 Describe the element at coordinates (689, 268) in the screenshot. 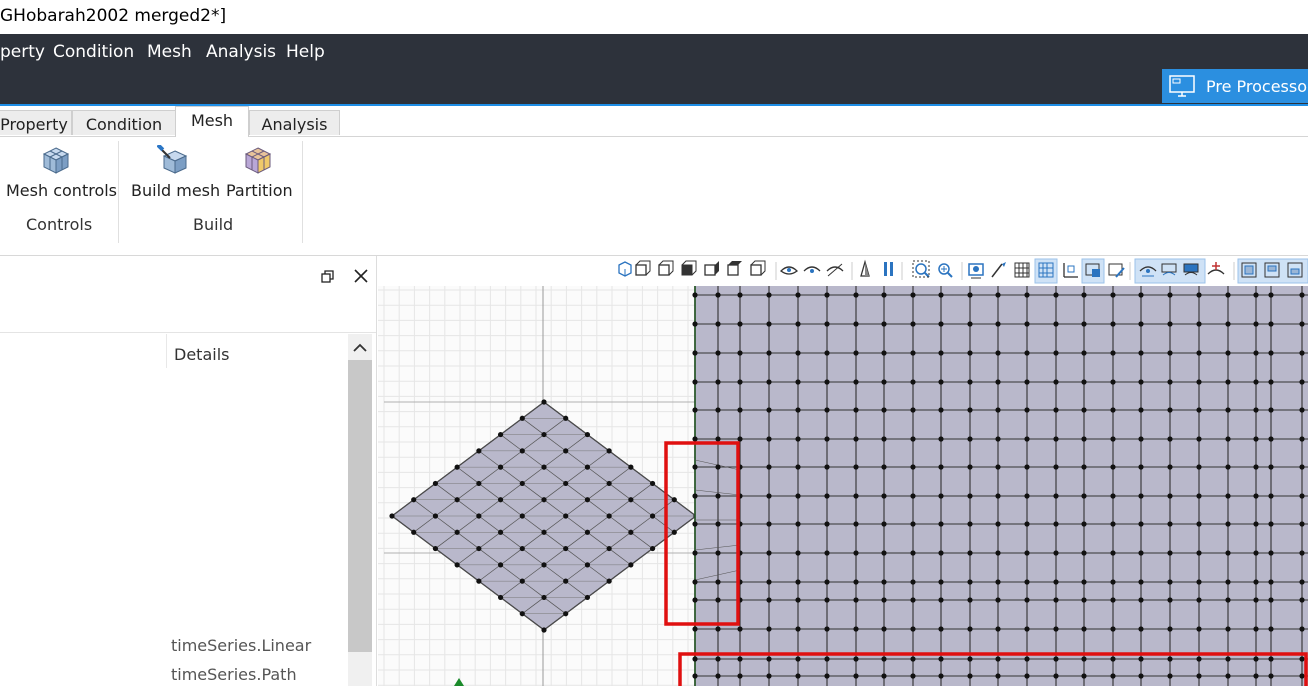

I see `view-left-icon` at that location.